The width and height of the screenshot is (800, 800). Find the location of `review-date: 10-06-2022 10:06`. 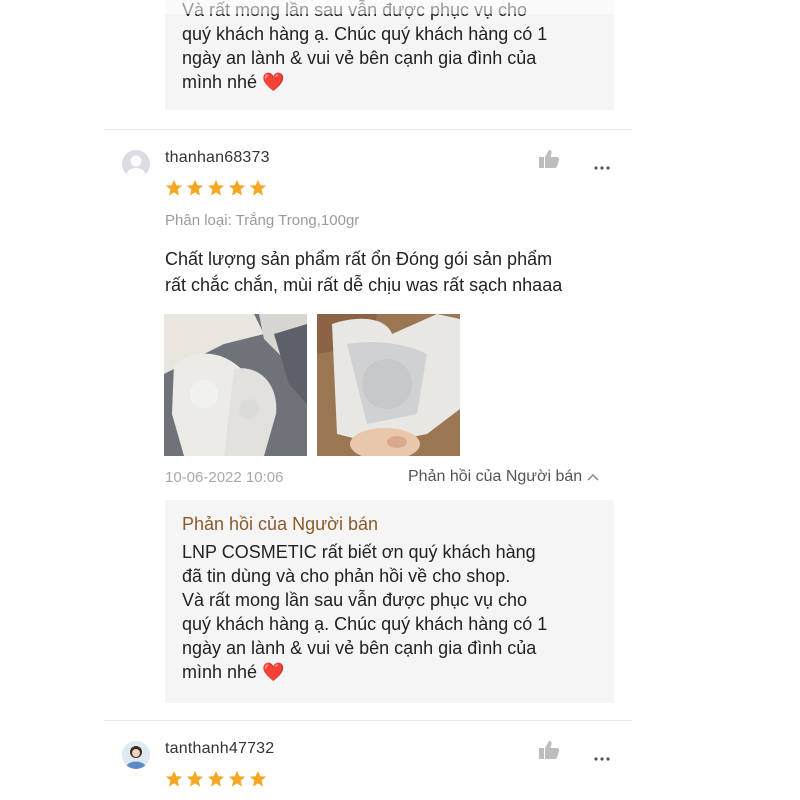

review-date: 10-06-2022 10:06 is located at coordinates (224, 477).